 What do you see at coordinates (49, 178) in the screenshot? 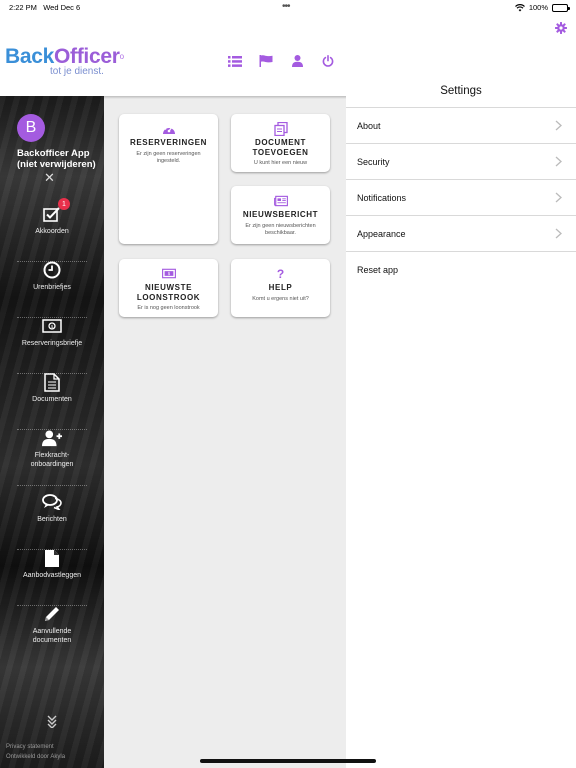
I see `close-icon: ✕` at bounding box center [49, 178].